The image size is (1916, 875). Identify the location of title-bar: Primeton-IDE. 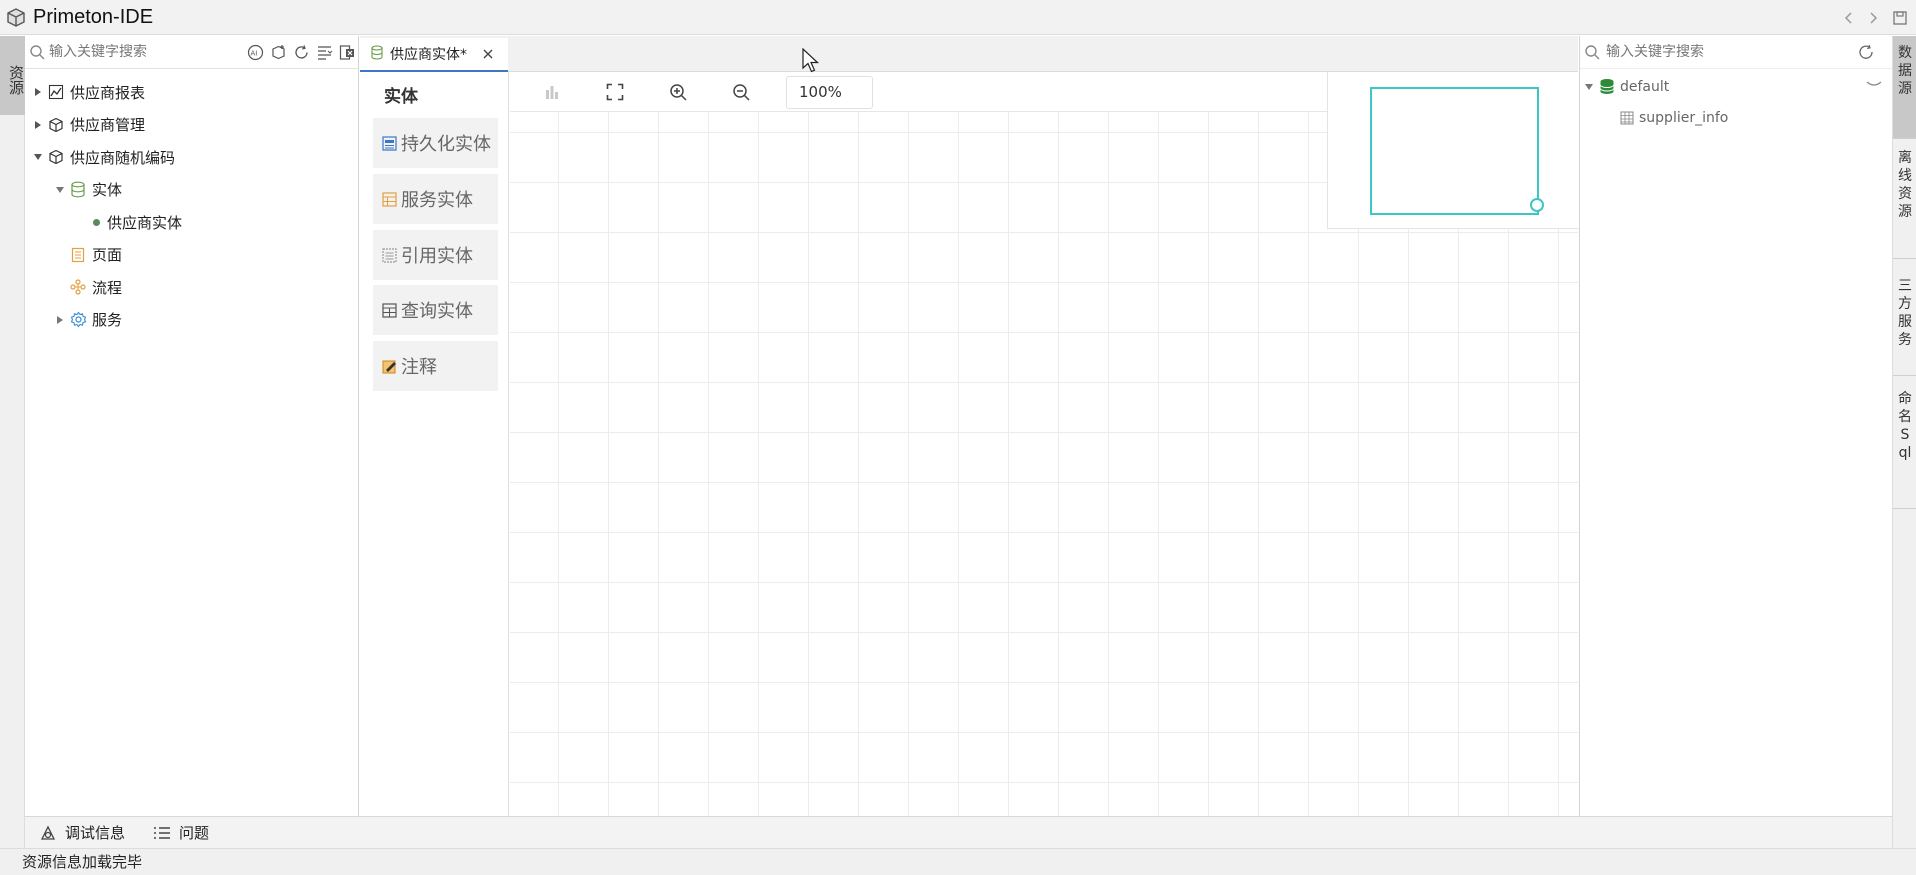
(958, 17).